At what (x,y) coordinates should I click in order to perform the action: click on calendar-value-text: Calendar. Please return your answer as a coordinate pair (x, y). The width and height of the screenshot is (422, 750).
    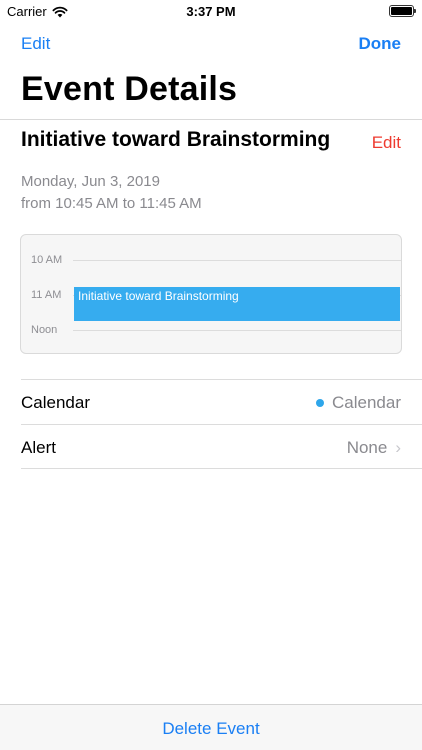
    Looking at the image, I should click on (366, 402).